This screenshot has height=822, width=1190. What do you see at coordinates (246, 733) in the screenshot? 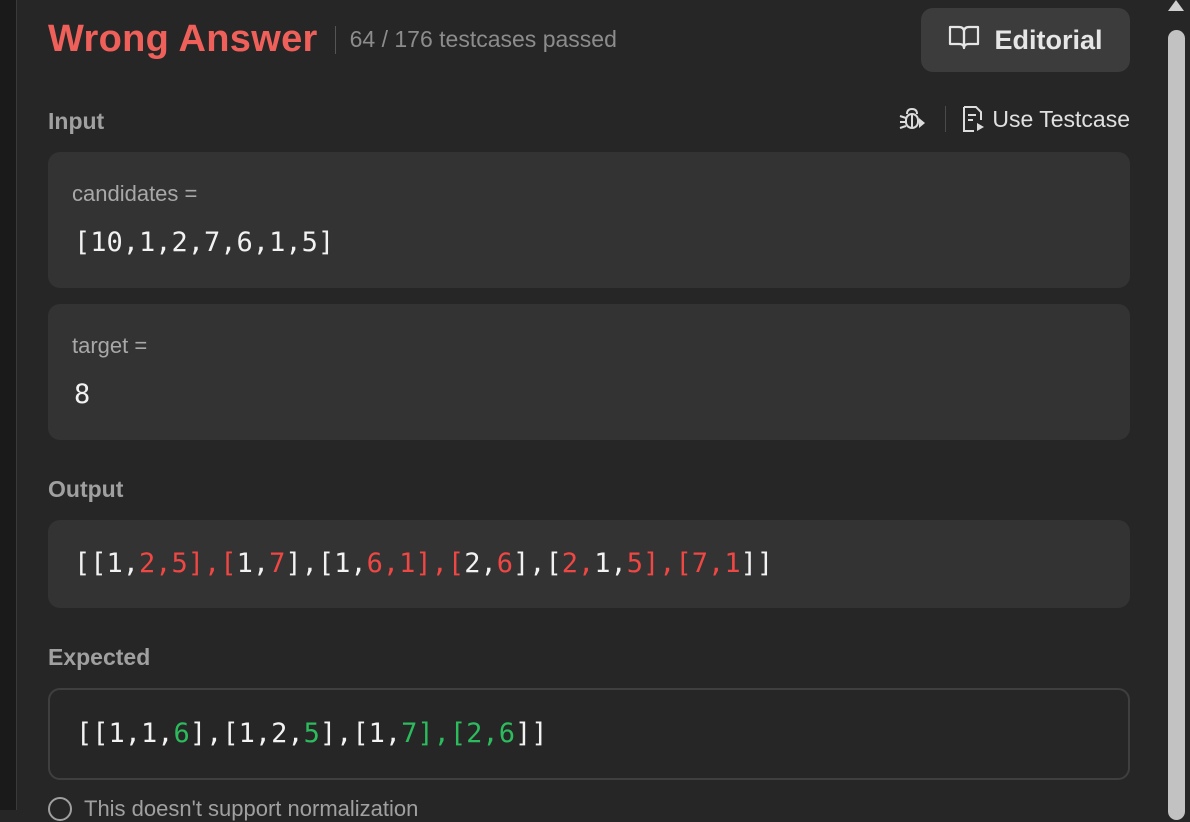
I see `expected-token: ],[1,2,` at bounding box center [246, 733].